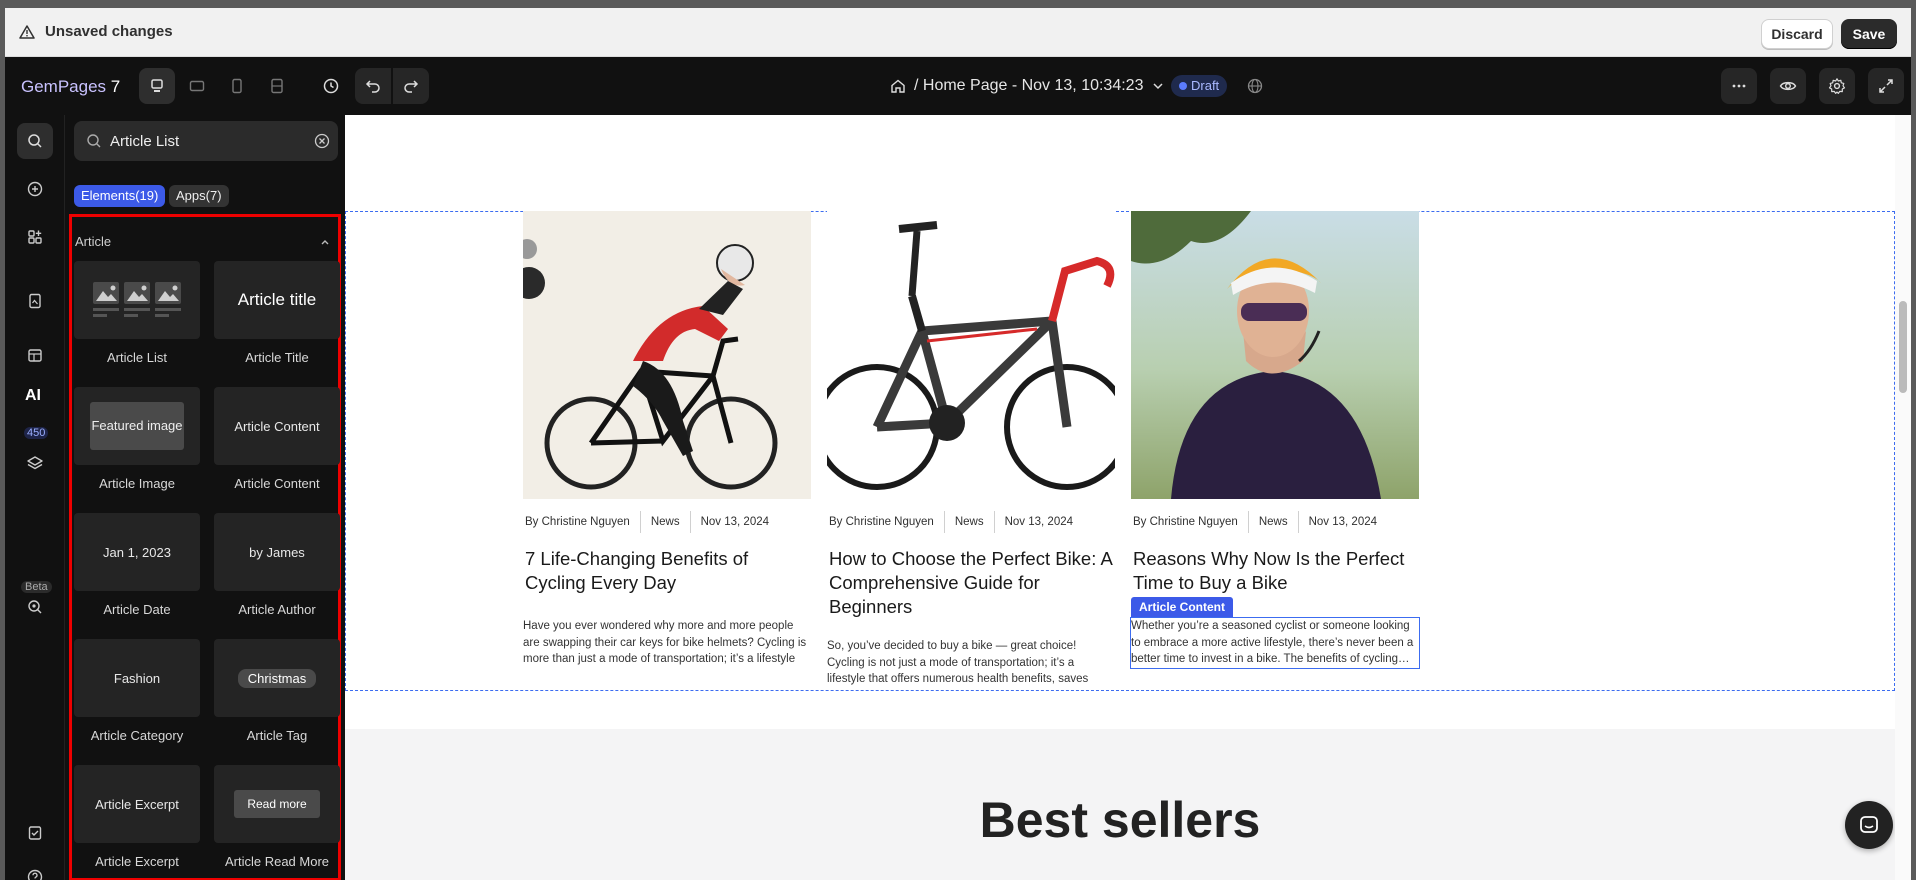 The height and width of the screenshot is (880, 1916). What do you see at coordinates (115, 86) in the screenshot?
I see `logo-version: 7` at bounding box center [115, 86].